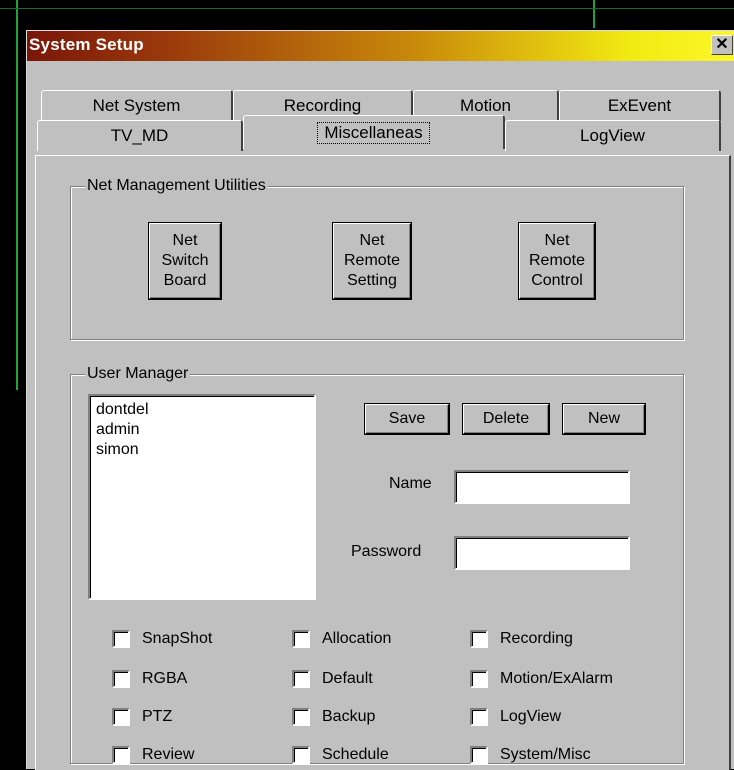  I want to click on list-item: dontdel, so click(202, 410).